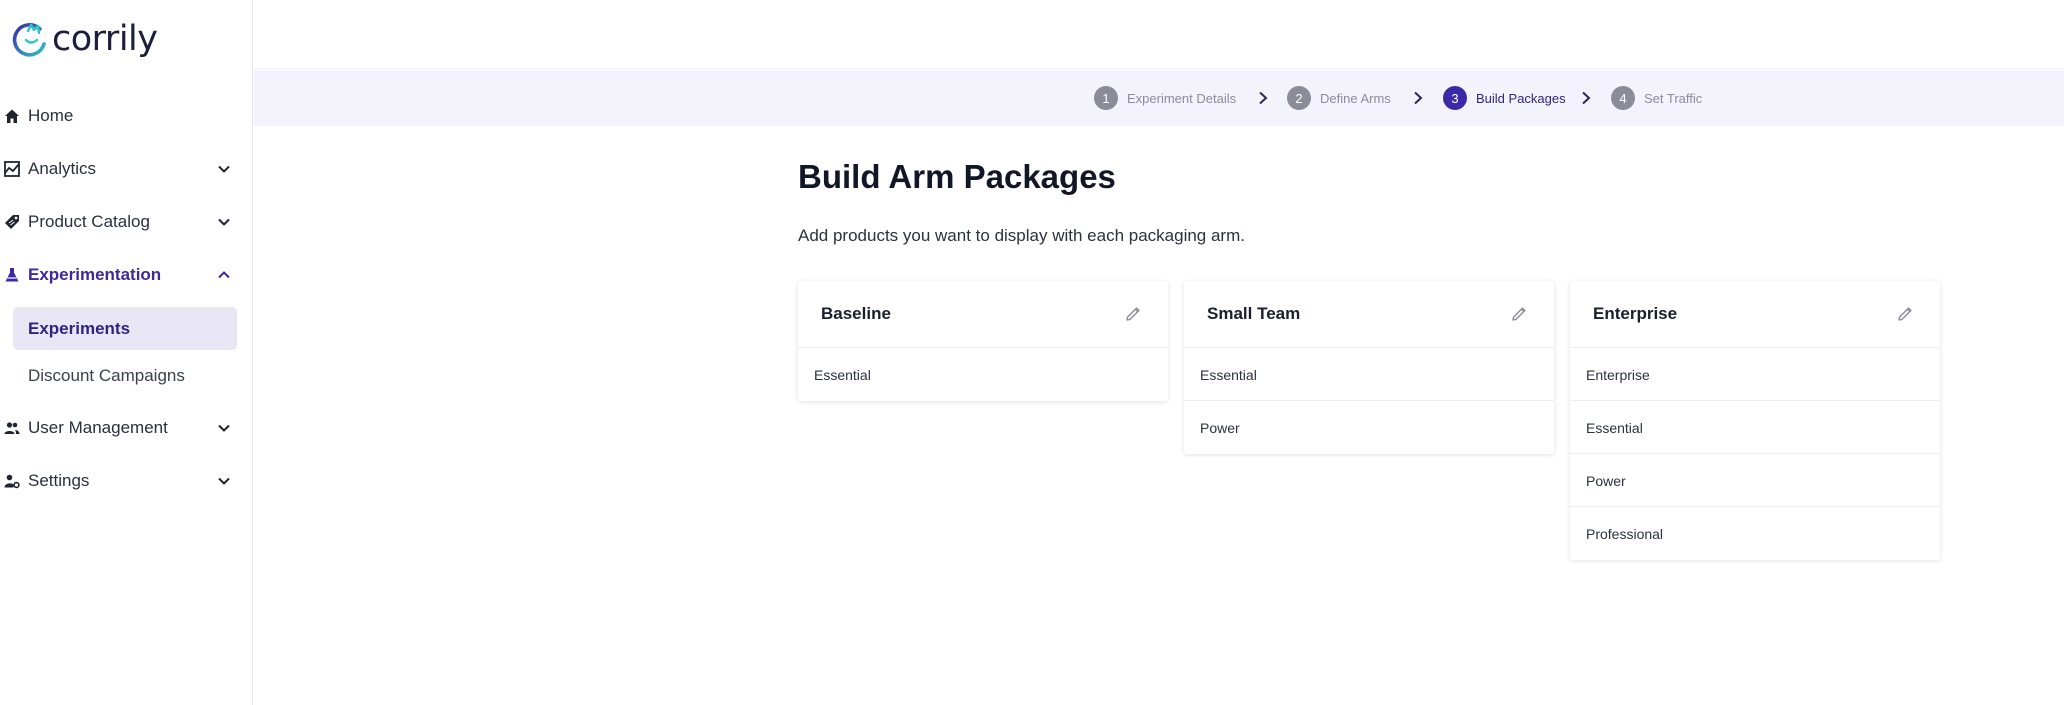 This screenshot has width=2064, height=705. I want to click on sidebar-item-label: Settings, so click(59, 480).